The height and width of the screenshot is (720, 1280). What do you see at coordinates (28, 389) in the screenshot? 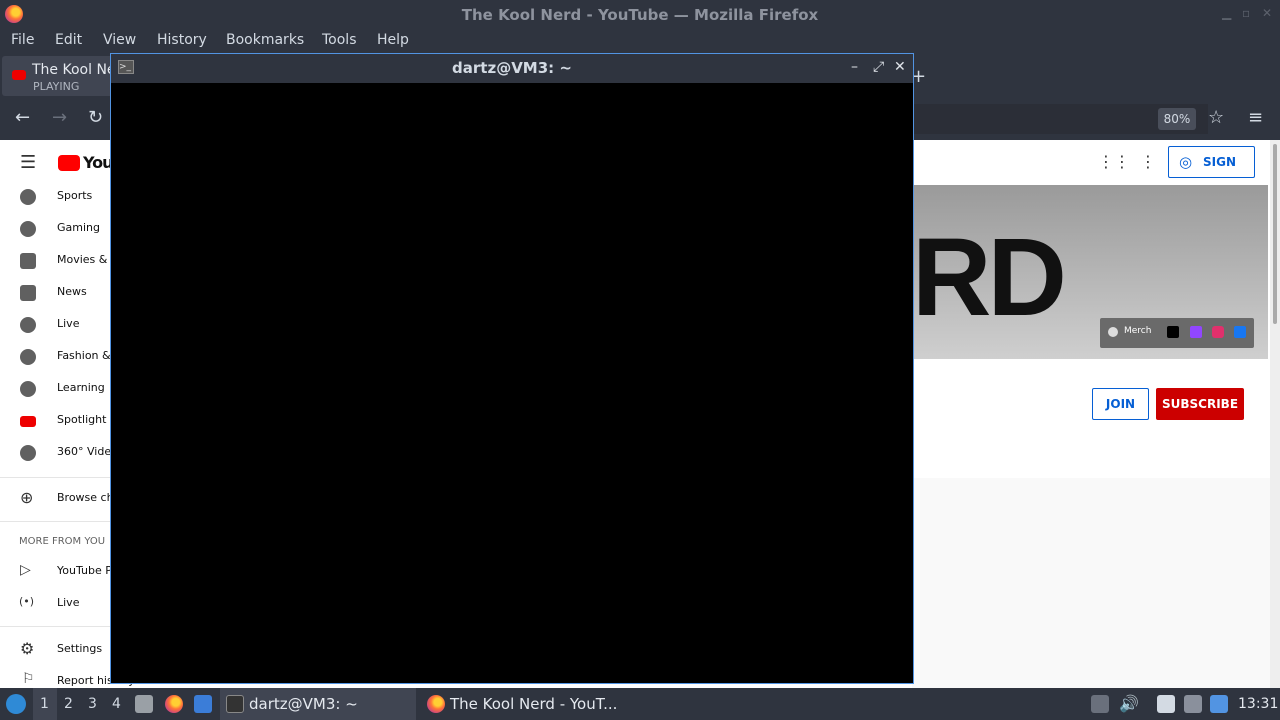
I see `learning-icon` at bounding box center [28, 389].